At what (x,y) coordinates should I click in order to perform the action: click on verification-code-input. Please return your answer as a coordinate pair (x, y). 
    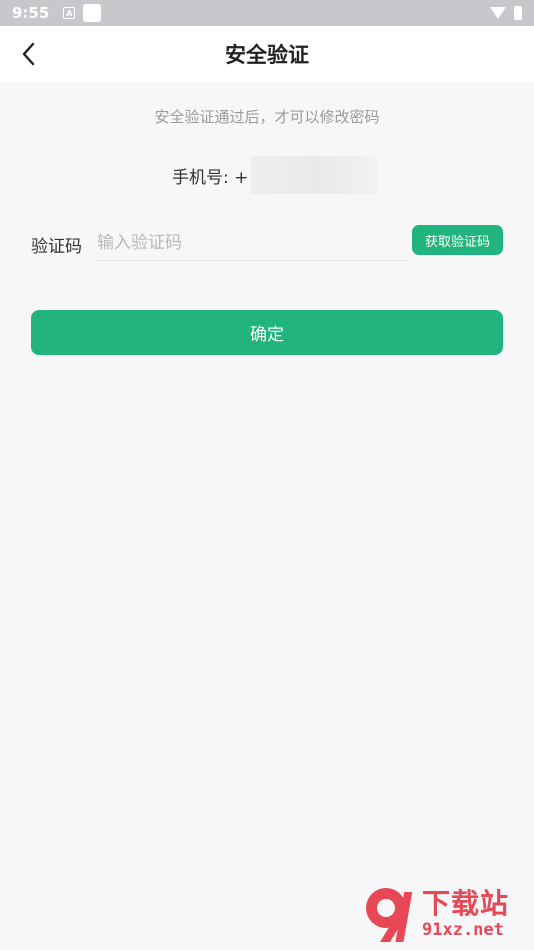
    Looking at the image, I should click on (252, 243).